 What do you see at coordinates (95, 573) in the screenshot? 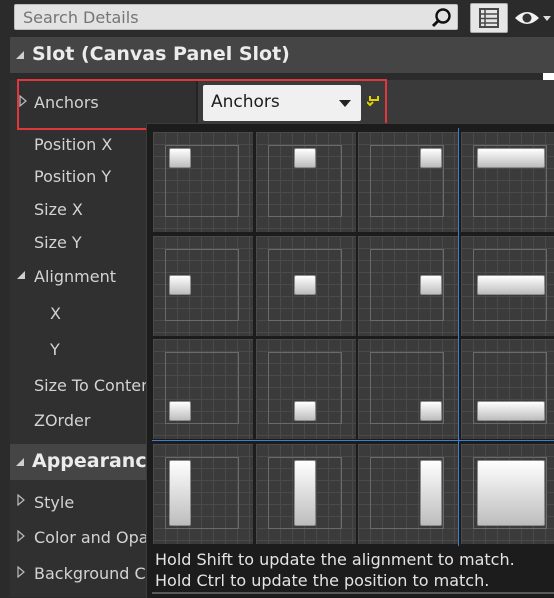
I see `background-color-label: Background Co` at bounding box center [95, 573].